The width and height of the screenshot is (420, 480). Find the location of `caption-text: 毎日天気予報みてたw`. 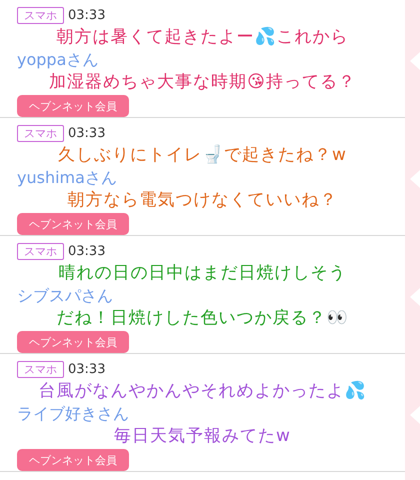

caption-text: 毎日天気予報みてたw is located at coordinates (202, 436).